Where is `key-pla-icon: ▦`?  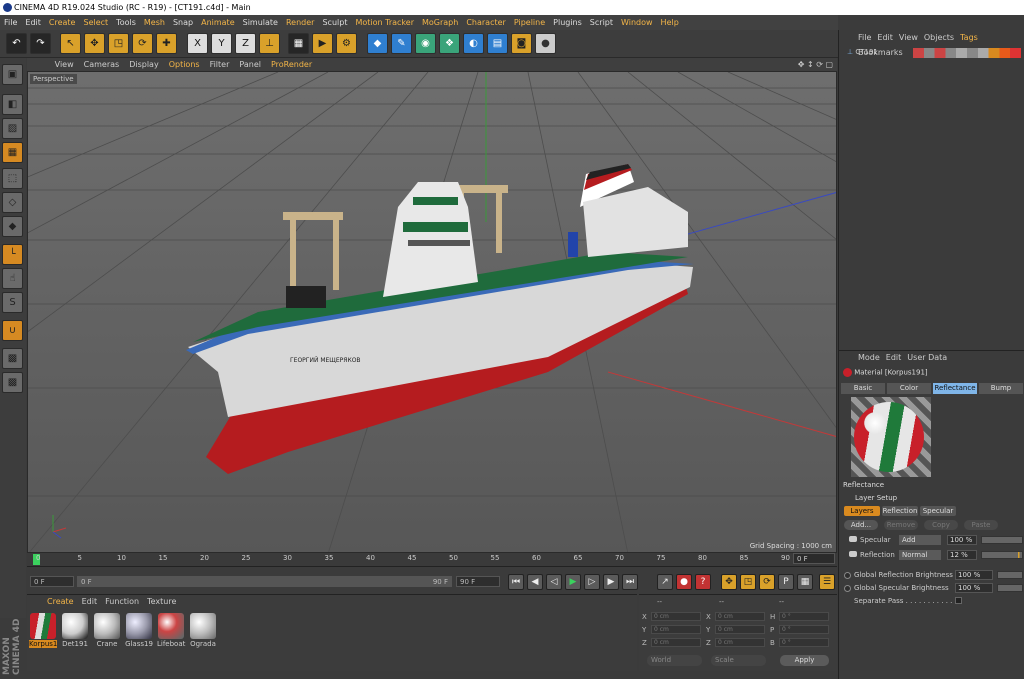
key-pla-icon: ▦ is located at coordinates (805, 582).